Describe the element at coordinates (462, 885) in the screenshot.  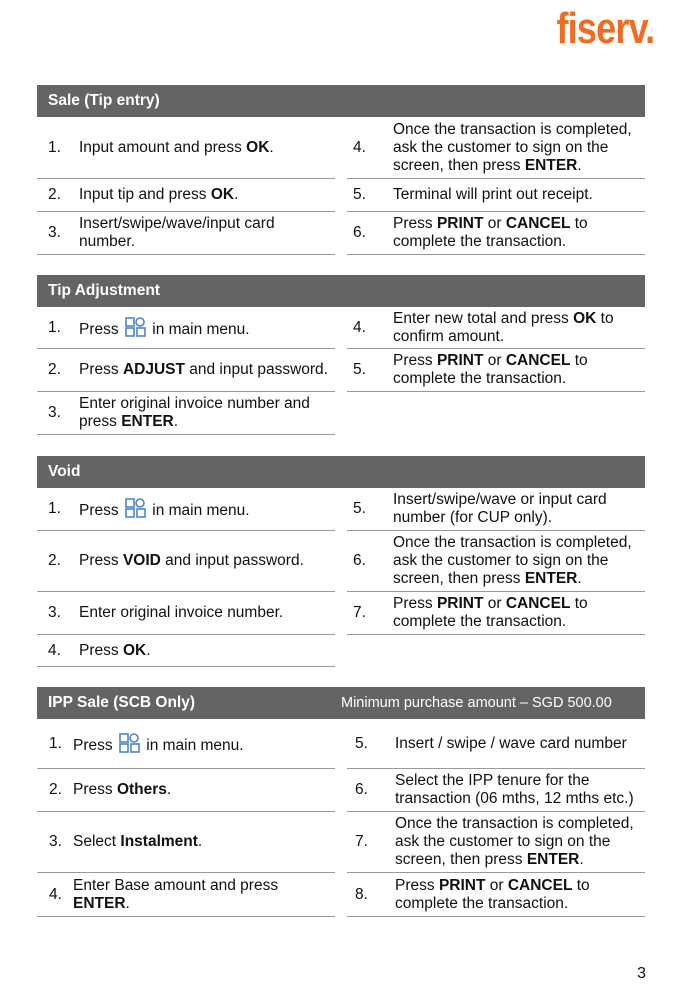
I see `step-keyword: PRINT` at that location.